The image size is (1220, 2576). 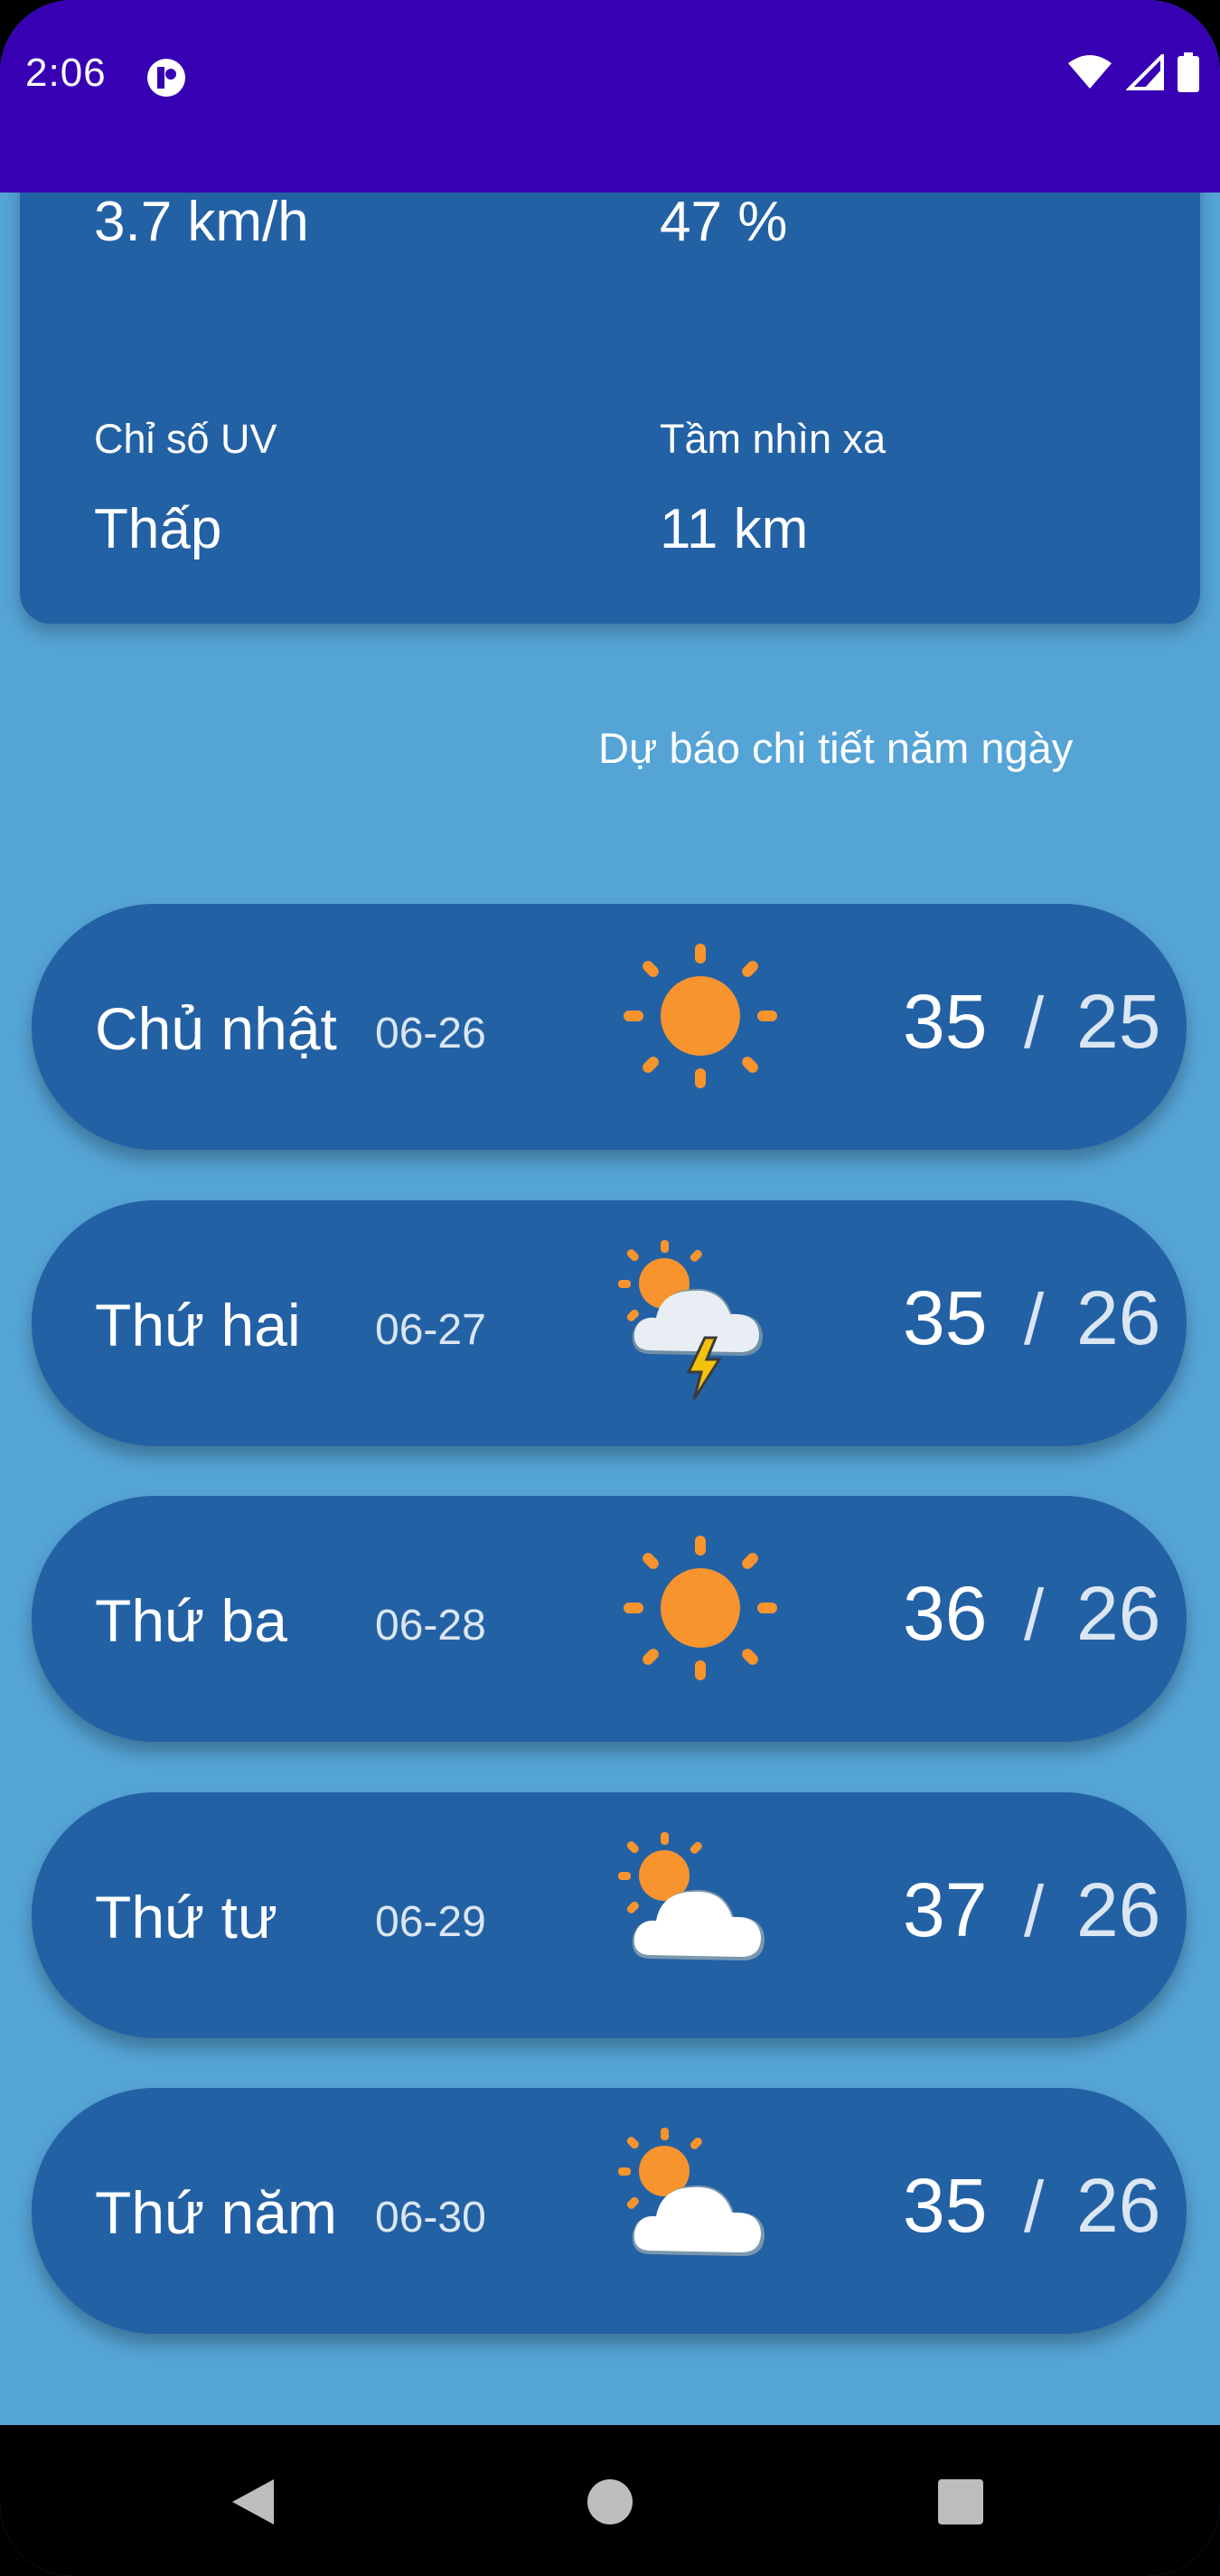 What do you see at coordinates (836, 748) in the screenshot?
I see `forecast-heading: Dự báo chi tiết năm ngày` at bounding box center [836, 748].